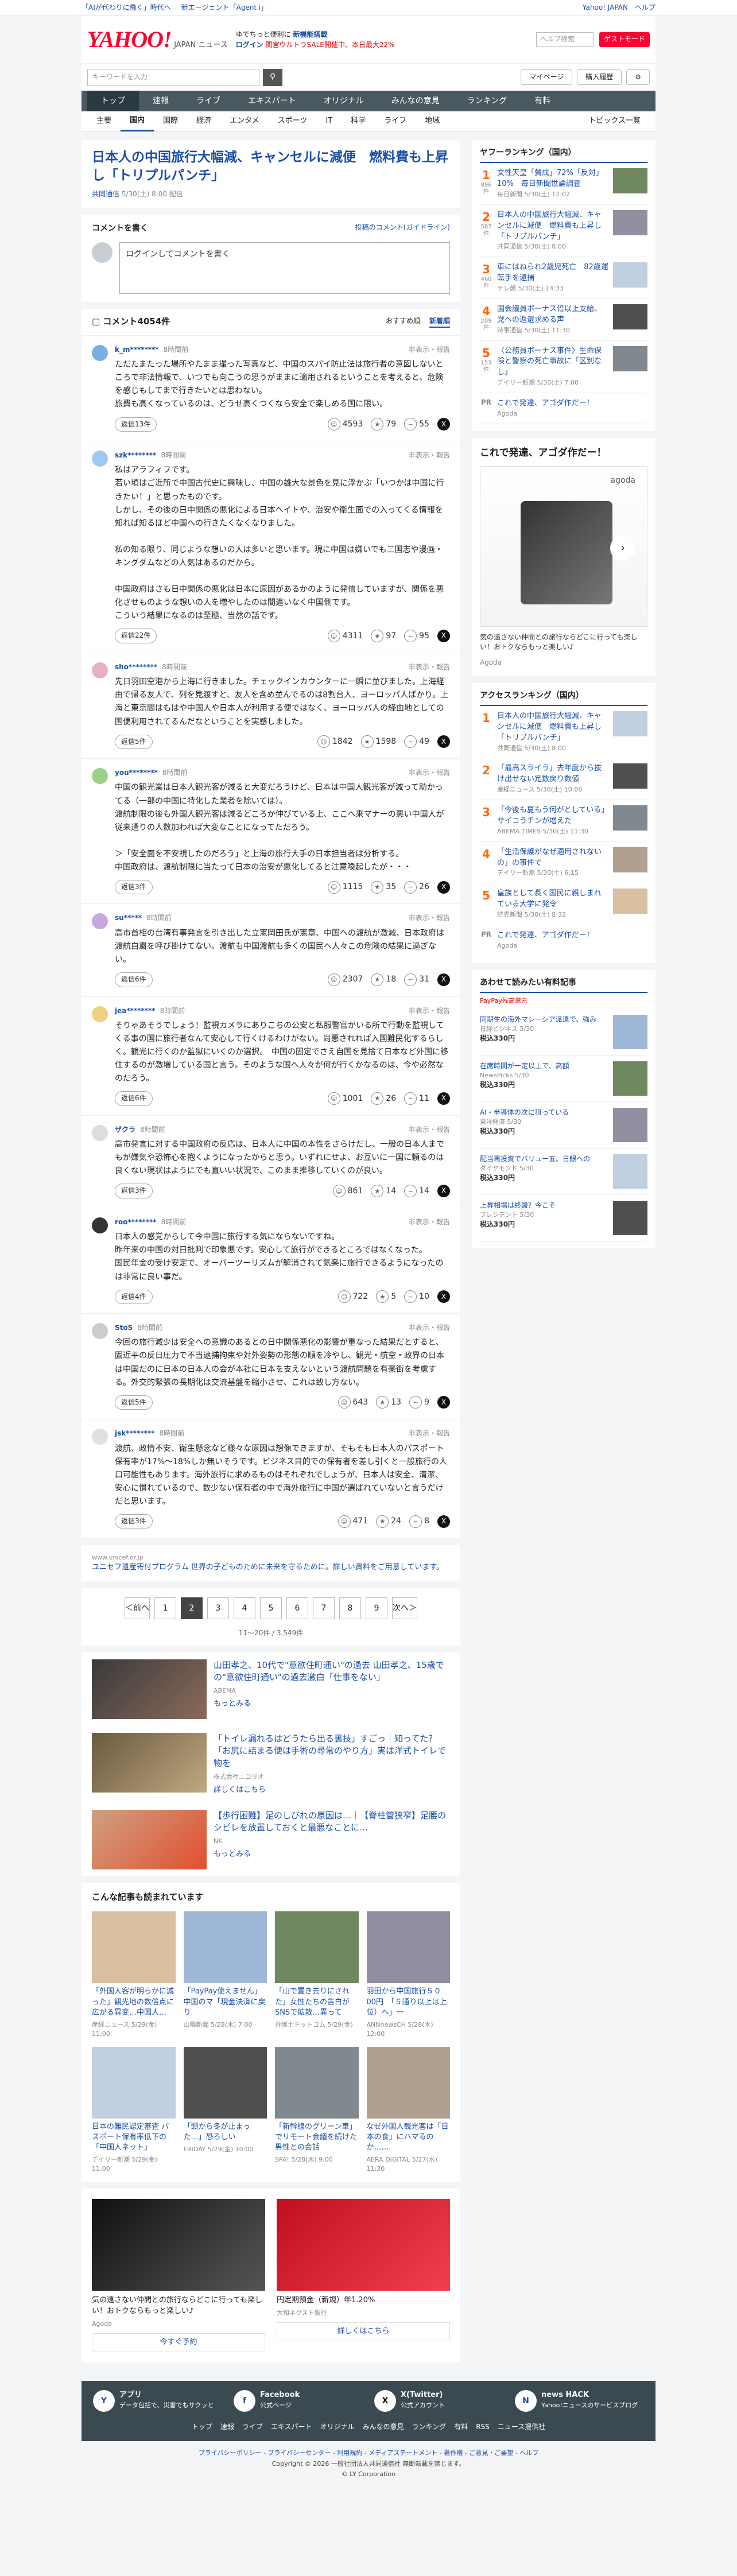  I want to click on replies-button: 返信6件, so click(134, 979).